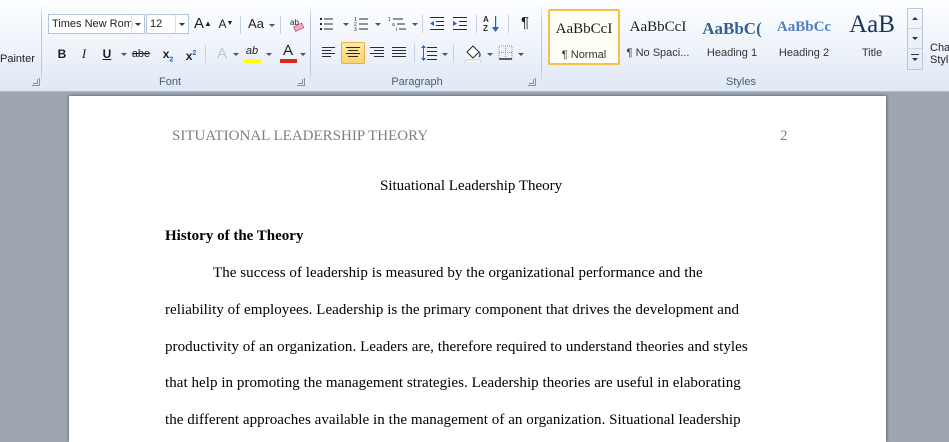 This screenshot has width=949, height=442. What do you see at coordinates (486, 19) in the screenshot?
I see `svg-text: A` at bounding box center [486, 19].